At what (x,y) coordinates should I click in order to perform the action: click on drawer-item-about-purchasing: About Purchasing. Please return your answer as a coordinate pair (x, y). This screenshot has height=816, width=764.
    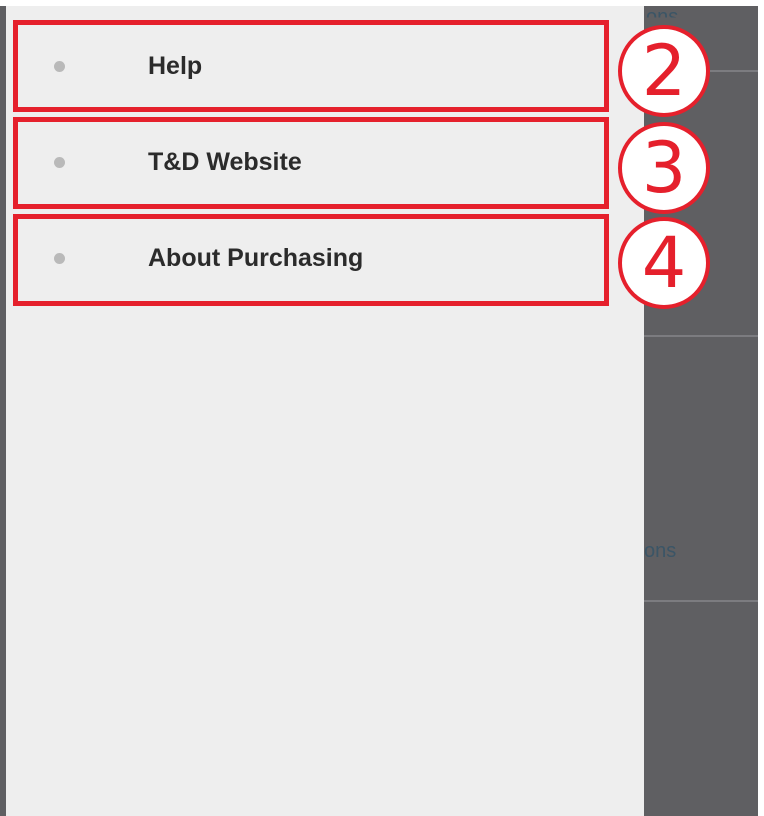
    Looking at the image, I should click on (306, 258).